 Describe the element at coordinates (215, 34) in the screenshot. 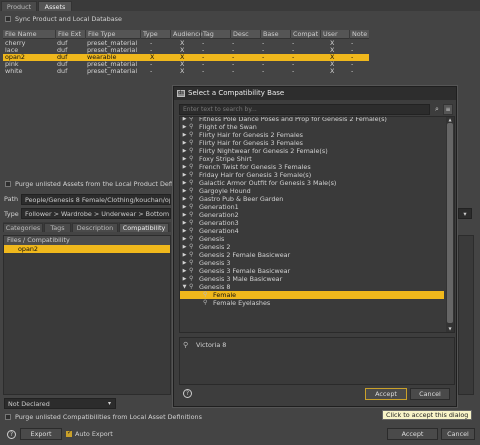

I see `col-tag: Tag` at that location.